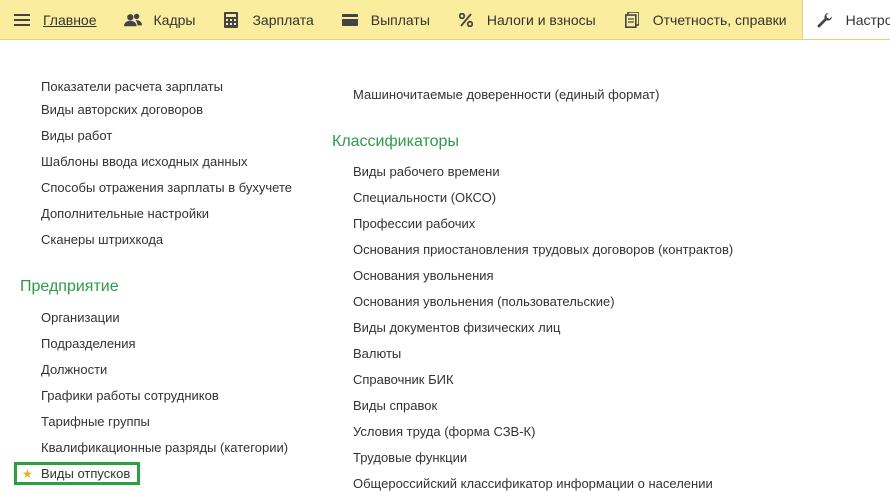  Describe the element at coordinates (88, 344) in the screenshot. I see `link-departments: Подразделения` at that location.